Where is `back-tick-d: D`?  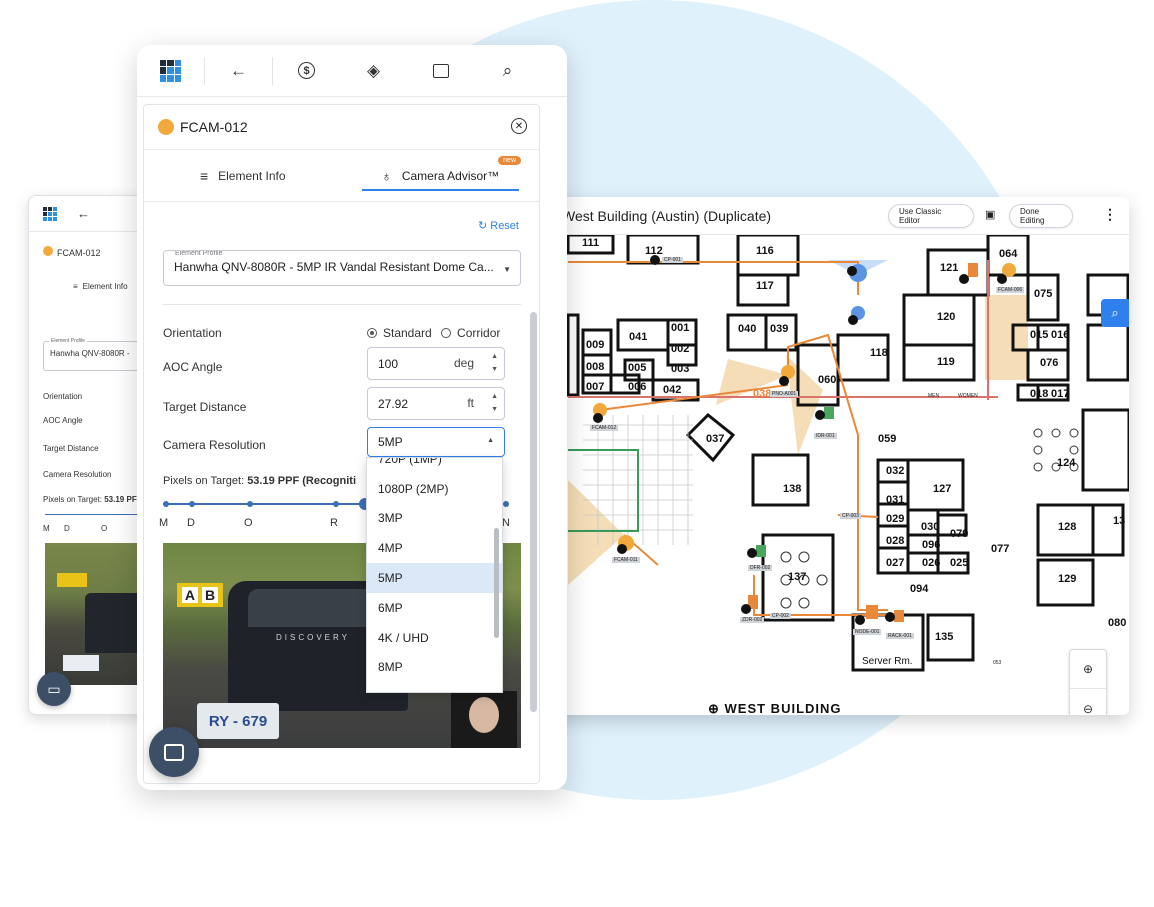
back-tick-d: D is located at coordinates (67, 528).